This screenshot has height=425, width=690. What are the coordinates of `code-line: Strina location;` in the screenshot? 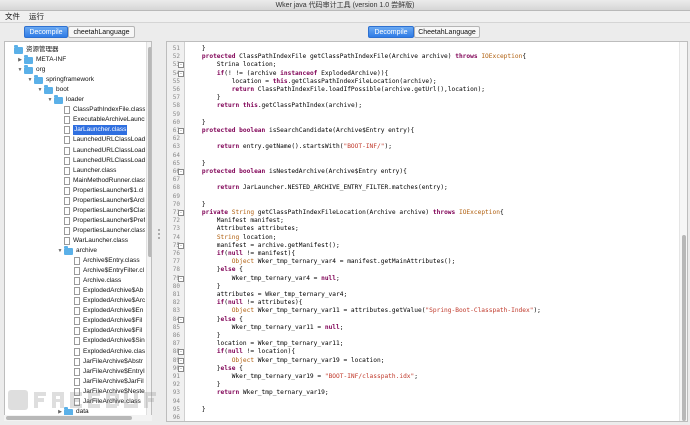 It's located at (232, 65).